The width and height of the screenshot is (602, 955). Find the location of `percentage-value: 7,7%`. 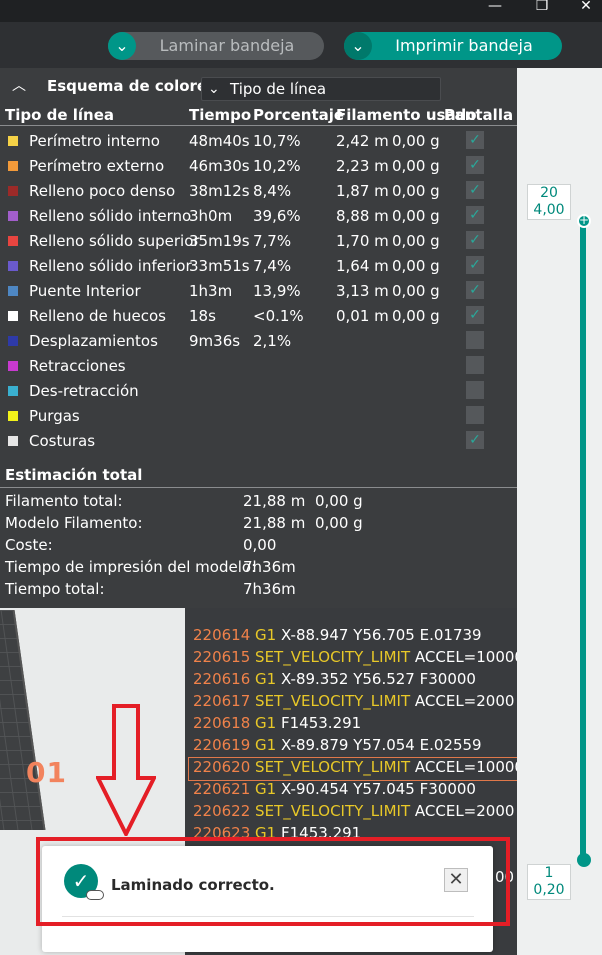

percentage-value: 7,7% is located at coordinates (272, 241).